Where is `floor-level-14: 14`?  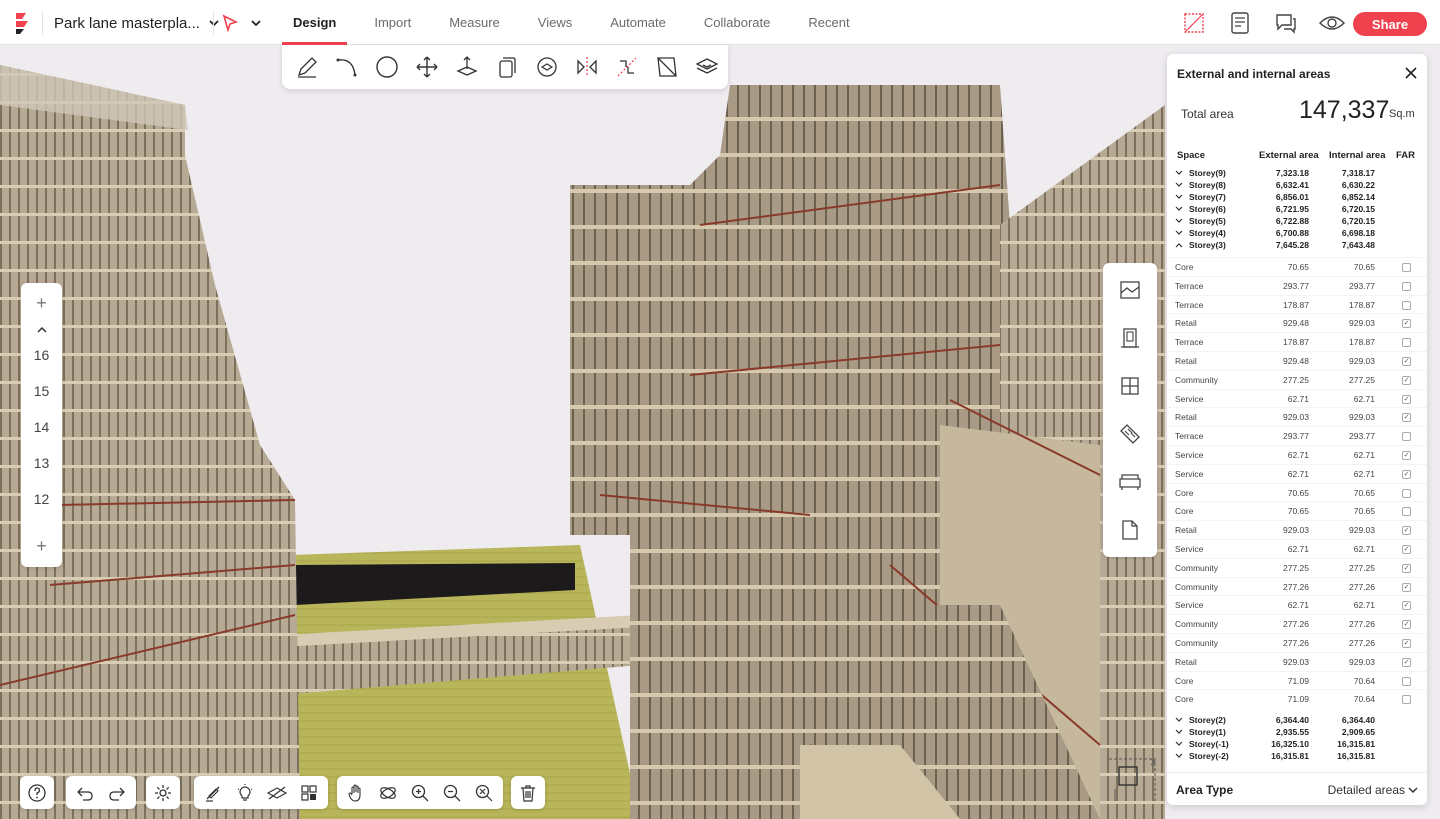 floor-level-14: 14 is located at coordinates (41, 427).